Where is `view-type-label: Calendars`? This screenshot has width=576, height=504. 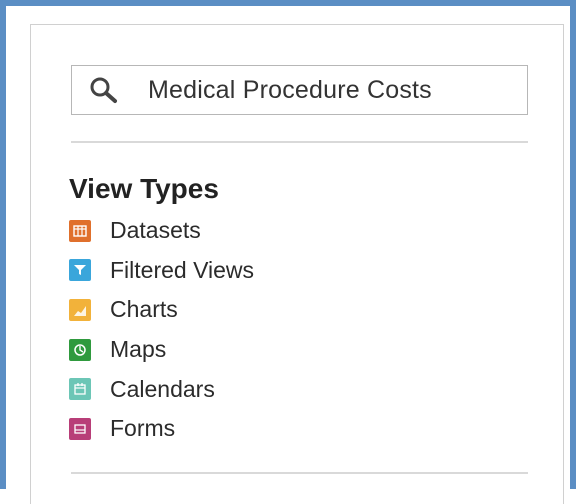 view-type-label: Calendars is located at coordinates (162, 388).